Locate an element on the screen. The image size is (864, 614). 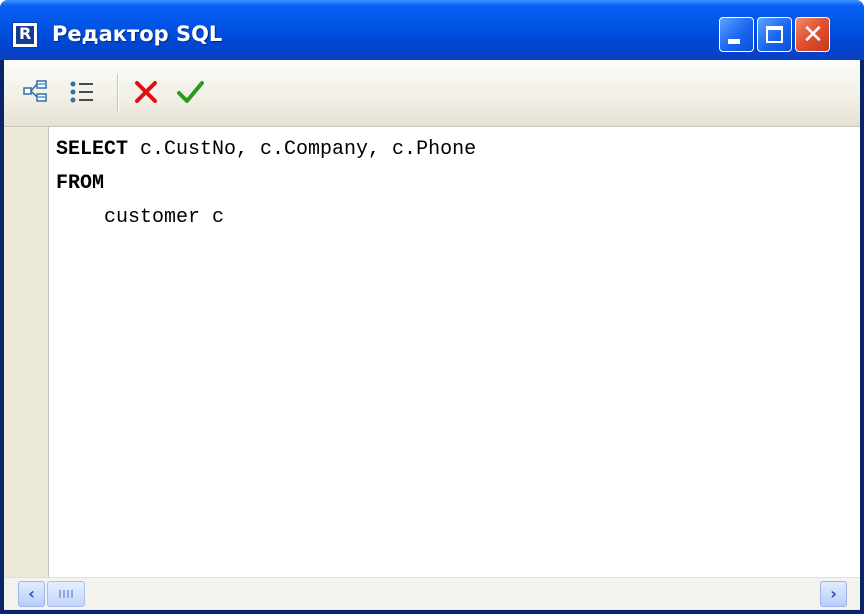
query-builder-button is located at coordinates (36, 92).